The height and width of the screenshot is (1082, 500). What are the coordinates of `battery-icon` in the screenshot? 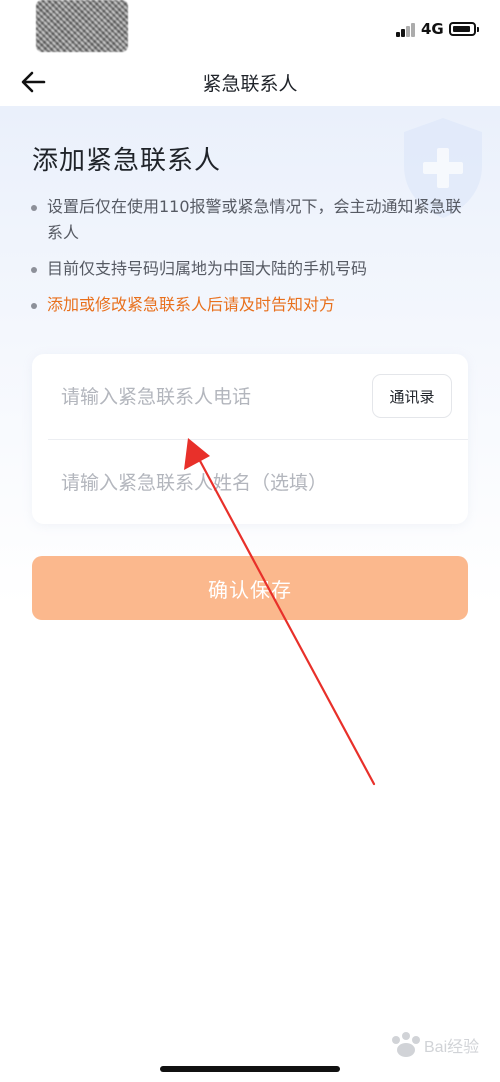 It's located at (464, 29).